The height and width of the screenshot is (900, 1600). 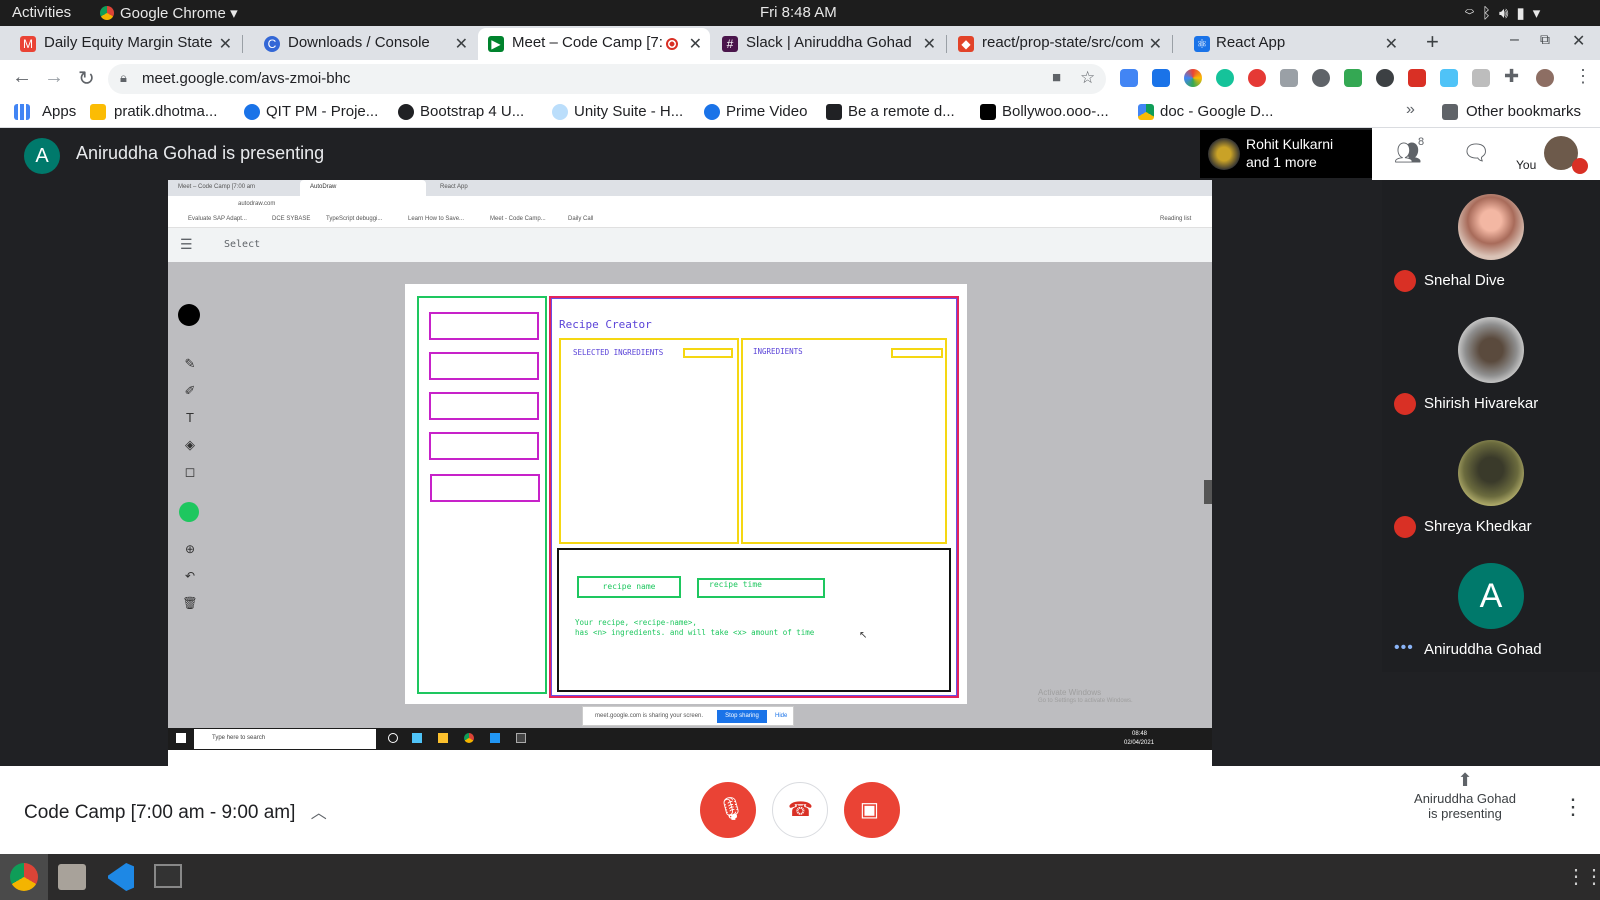 I want to click on folder-icon, so click(x=1450, y=112).